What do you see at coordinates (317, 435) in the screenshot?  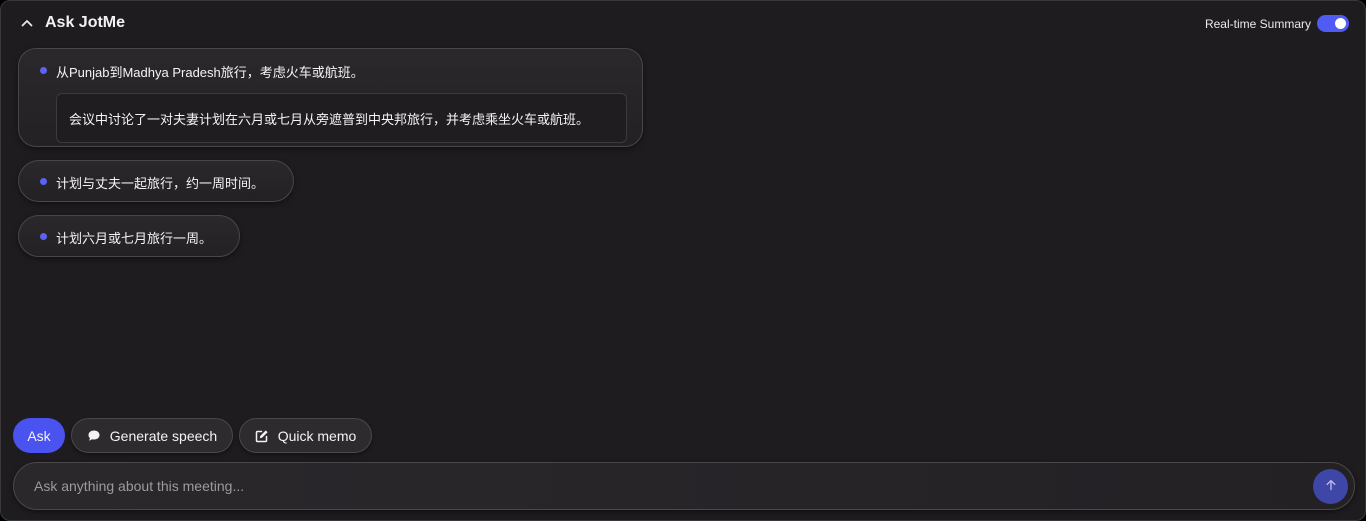 I see `quick-memo-label: Quick memo` at bounding box center [317, 435].